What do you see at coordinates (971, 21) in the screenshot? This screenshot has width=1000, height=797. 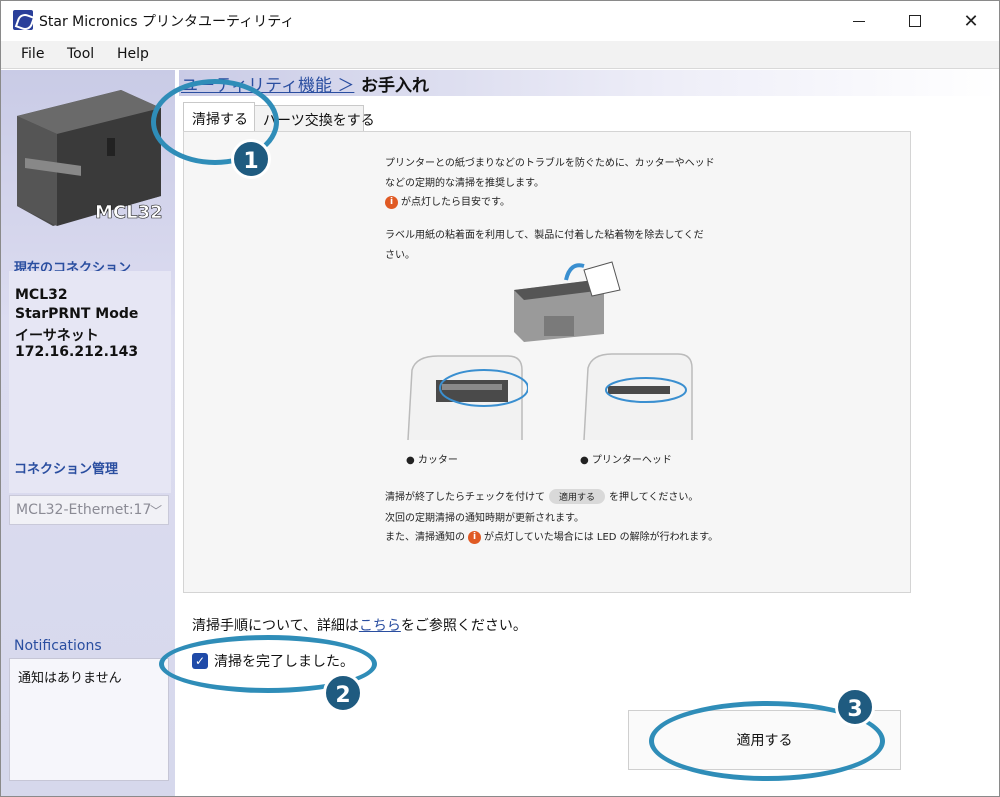 I see `close-button: ✕` at bounding box center [971, 21].